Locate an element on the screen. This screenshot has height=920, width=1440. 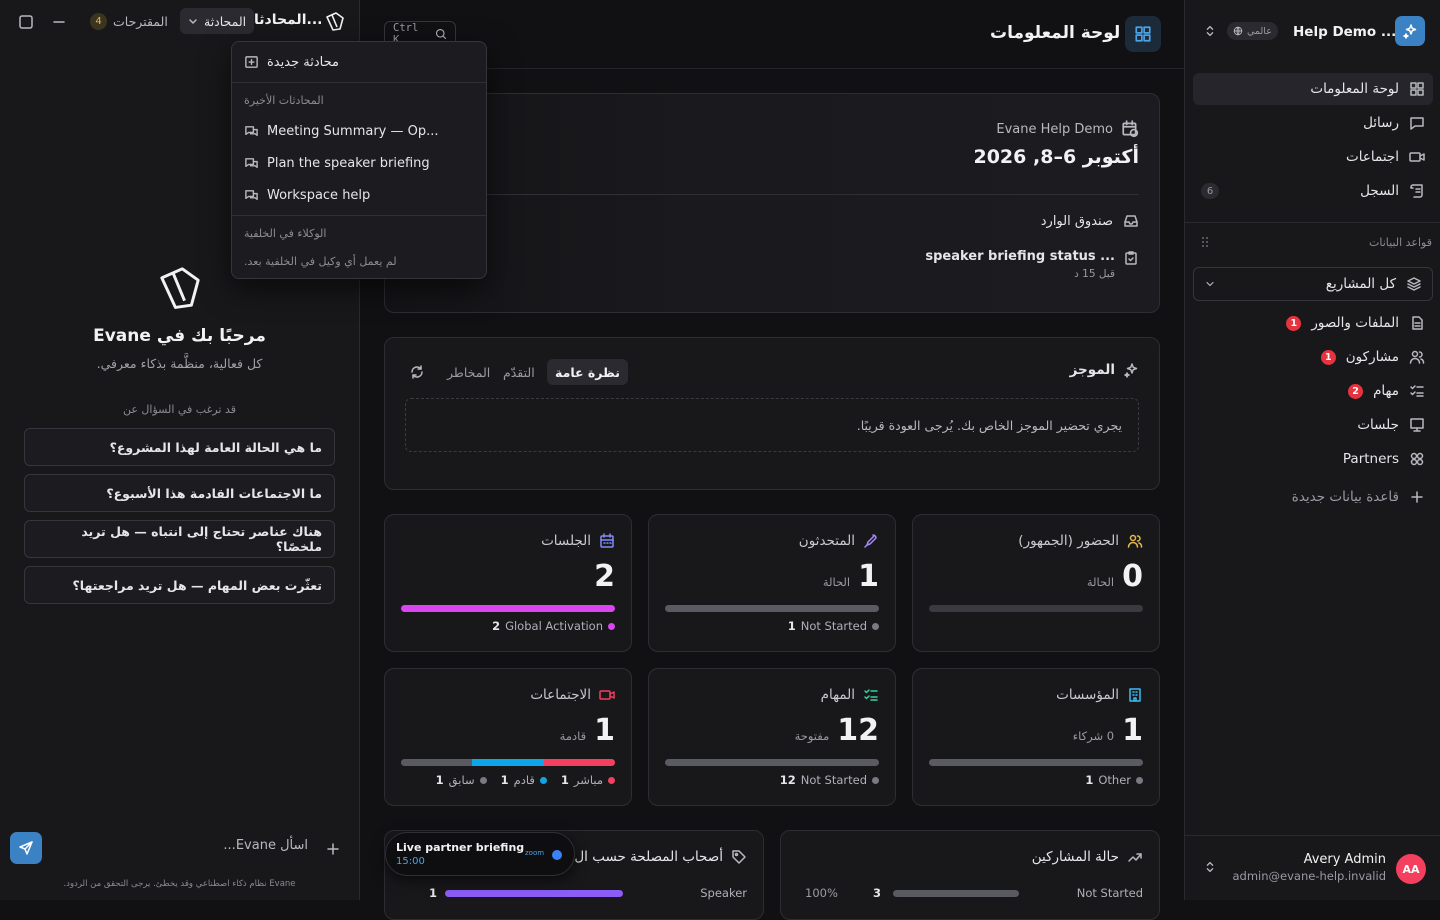
live-meeting-pill: Live partner briefing 15:00 zoom is located at coordinates (480, 854).